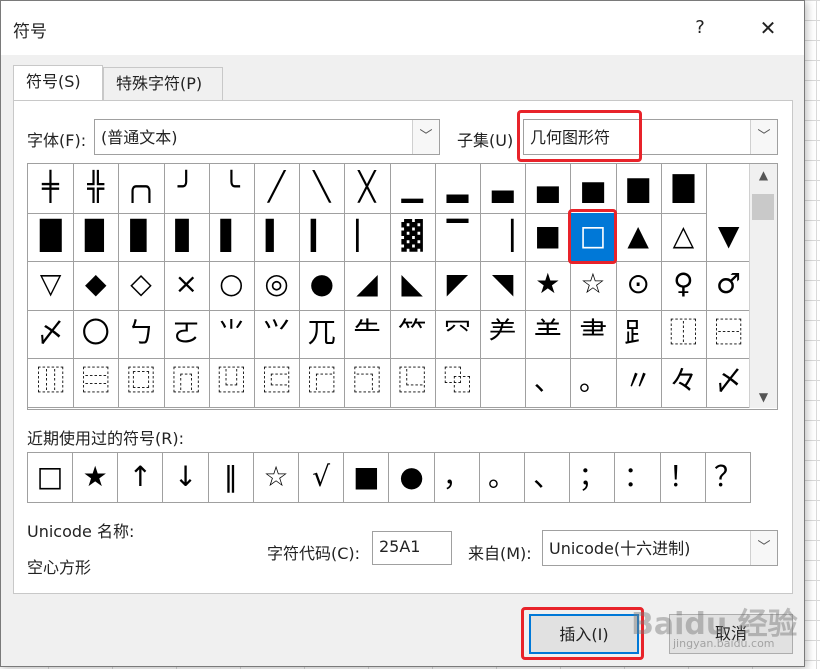 Image resolution: width=820 pixels, height=669 pixels. What do you see at coordinates (503, 286) in the screenshot?
I see `symbol-cell: ◥` at bounding box center [503, 286].